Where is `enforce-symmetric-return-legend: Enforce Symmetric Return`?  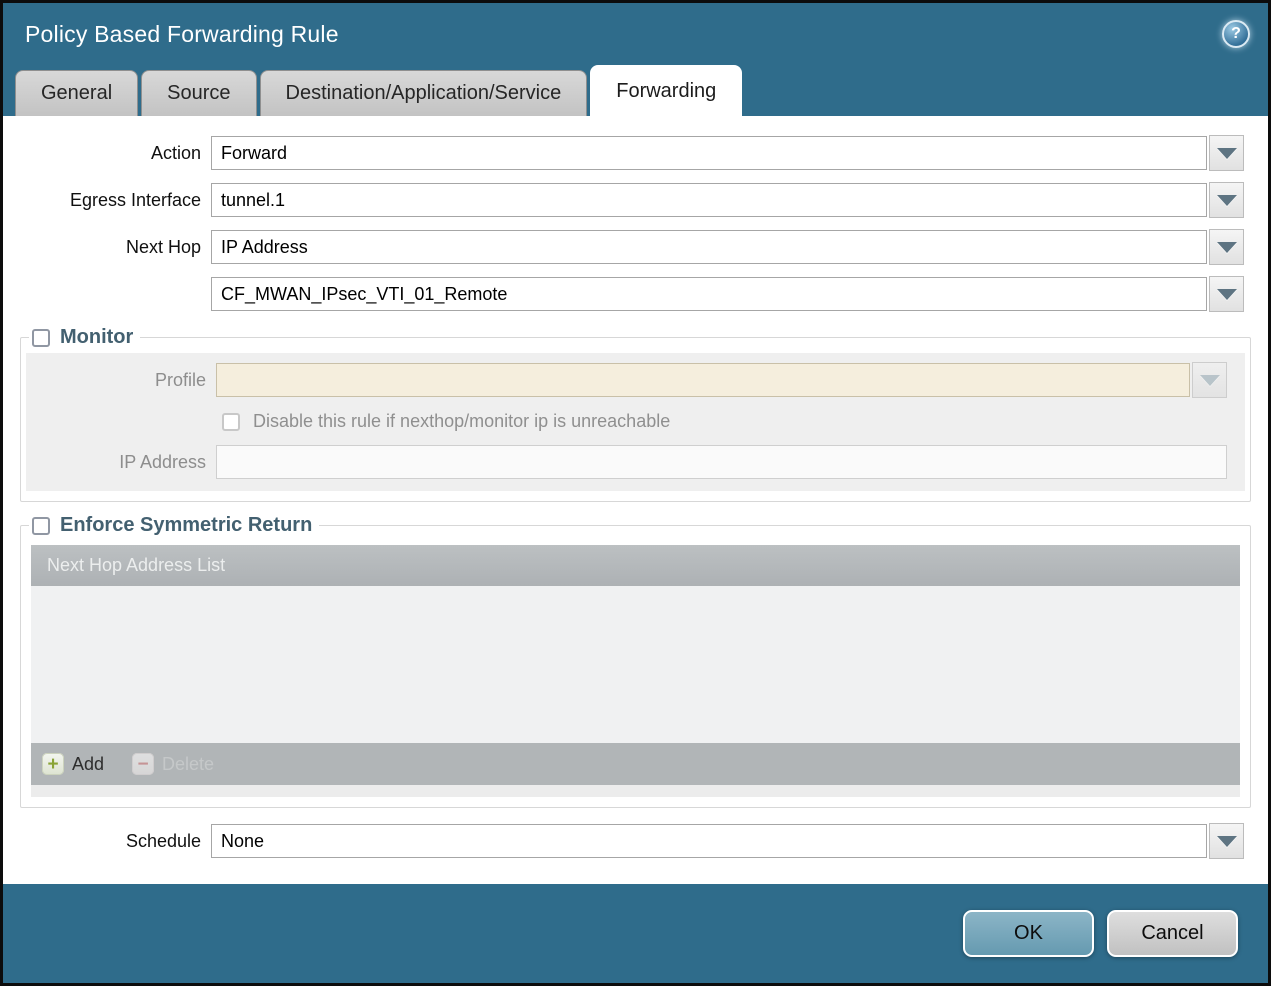 enforce-symmetric-return-legend: Enforce Symmetric Return is located at coordinates (174, 525).